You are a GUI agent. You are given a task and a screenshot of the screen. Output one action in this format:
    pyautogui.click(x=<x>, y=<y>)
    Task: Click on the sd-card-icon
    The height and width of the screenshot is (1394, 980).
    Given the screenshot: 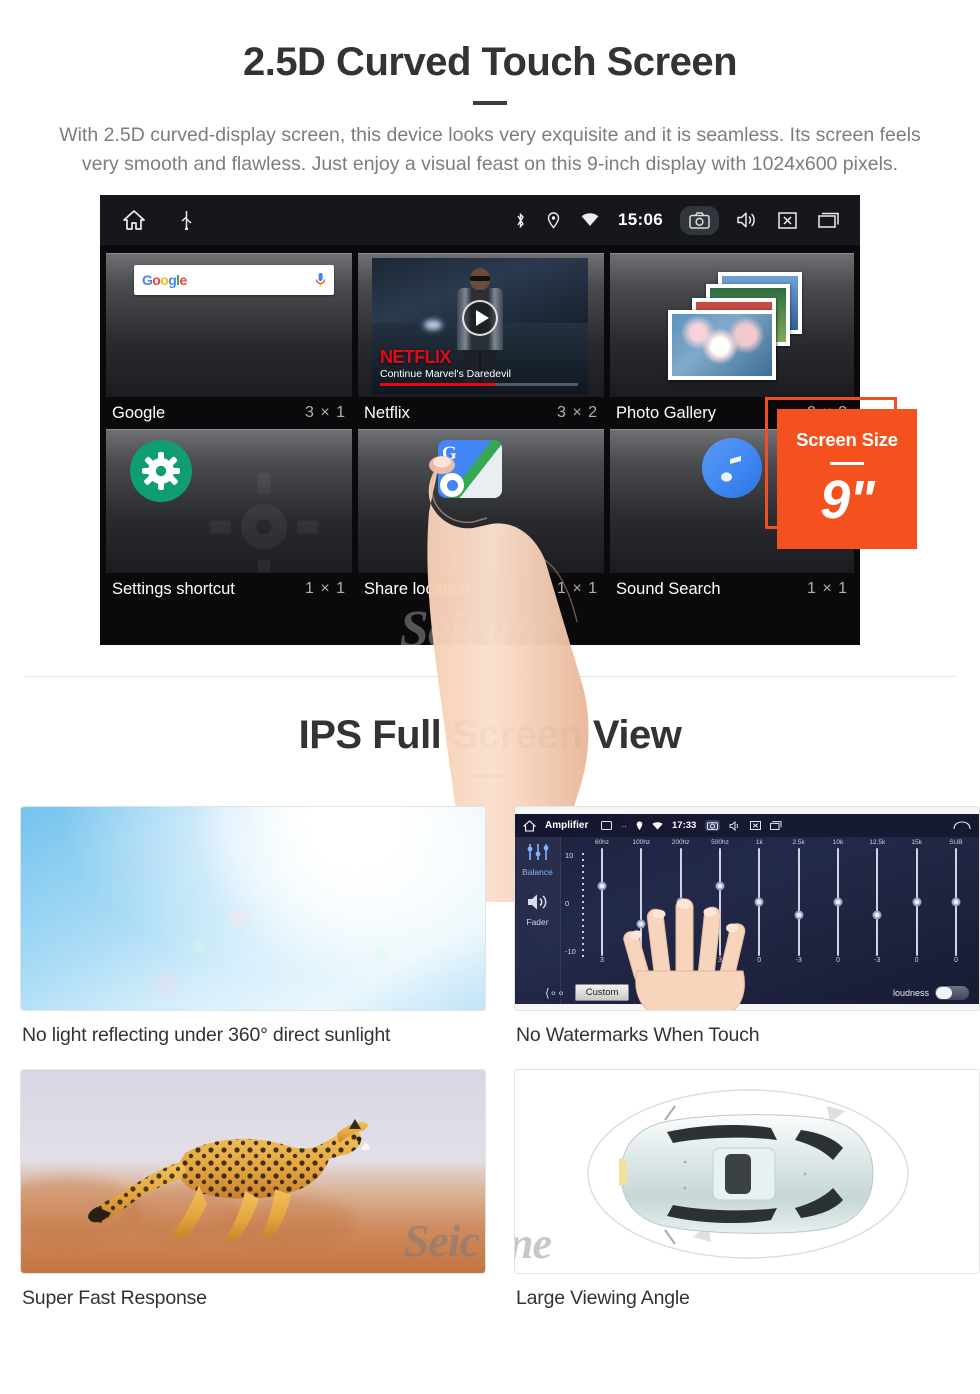 What is the action you would take?
    pyautogui.click(x=607, y=825)
    